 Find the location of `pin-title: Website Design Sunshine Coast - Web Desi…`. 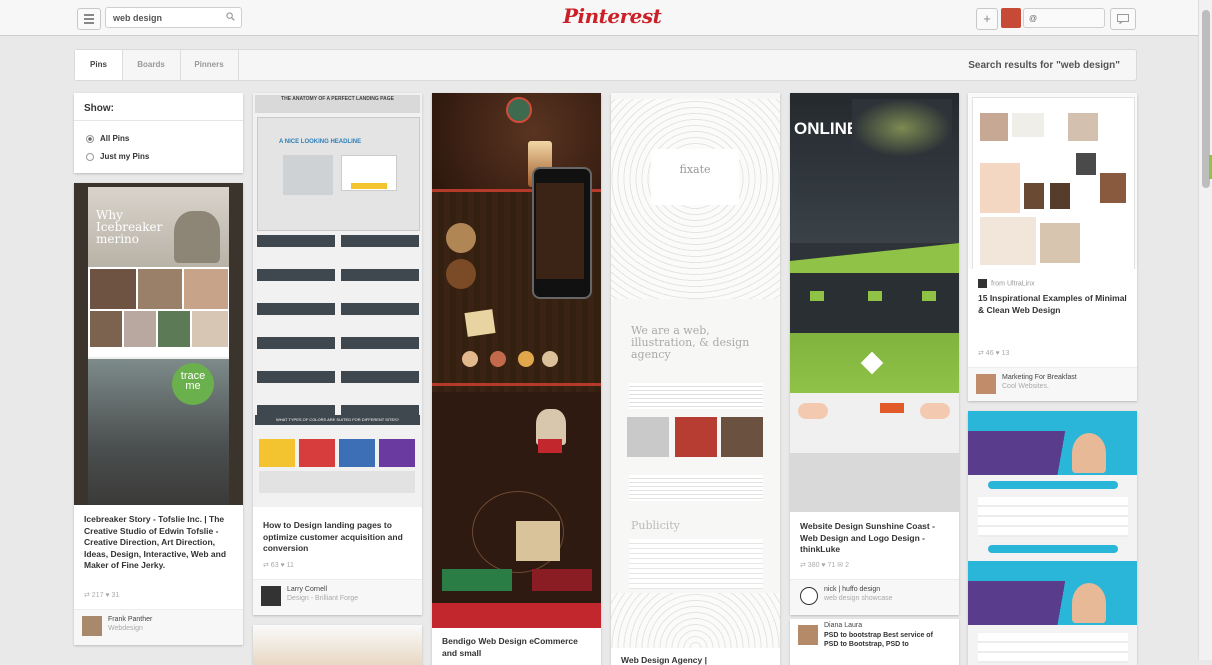

pin-title: Website Design Sunshine Coast - Web Desi… is located at coordinates (875, 538).